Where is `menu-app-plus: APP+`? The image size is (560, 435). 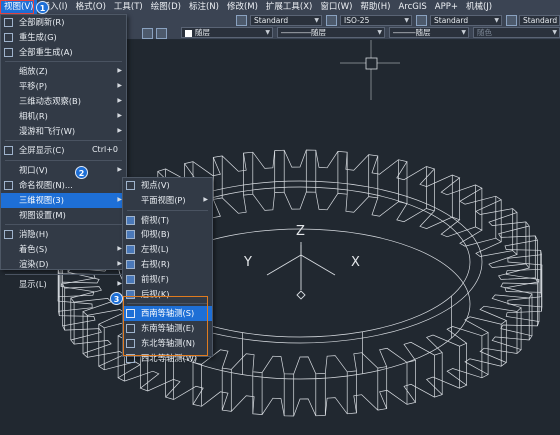
menu-app-plus: APP+ is located at coordinates (446, 7).